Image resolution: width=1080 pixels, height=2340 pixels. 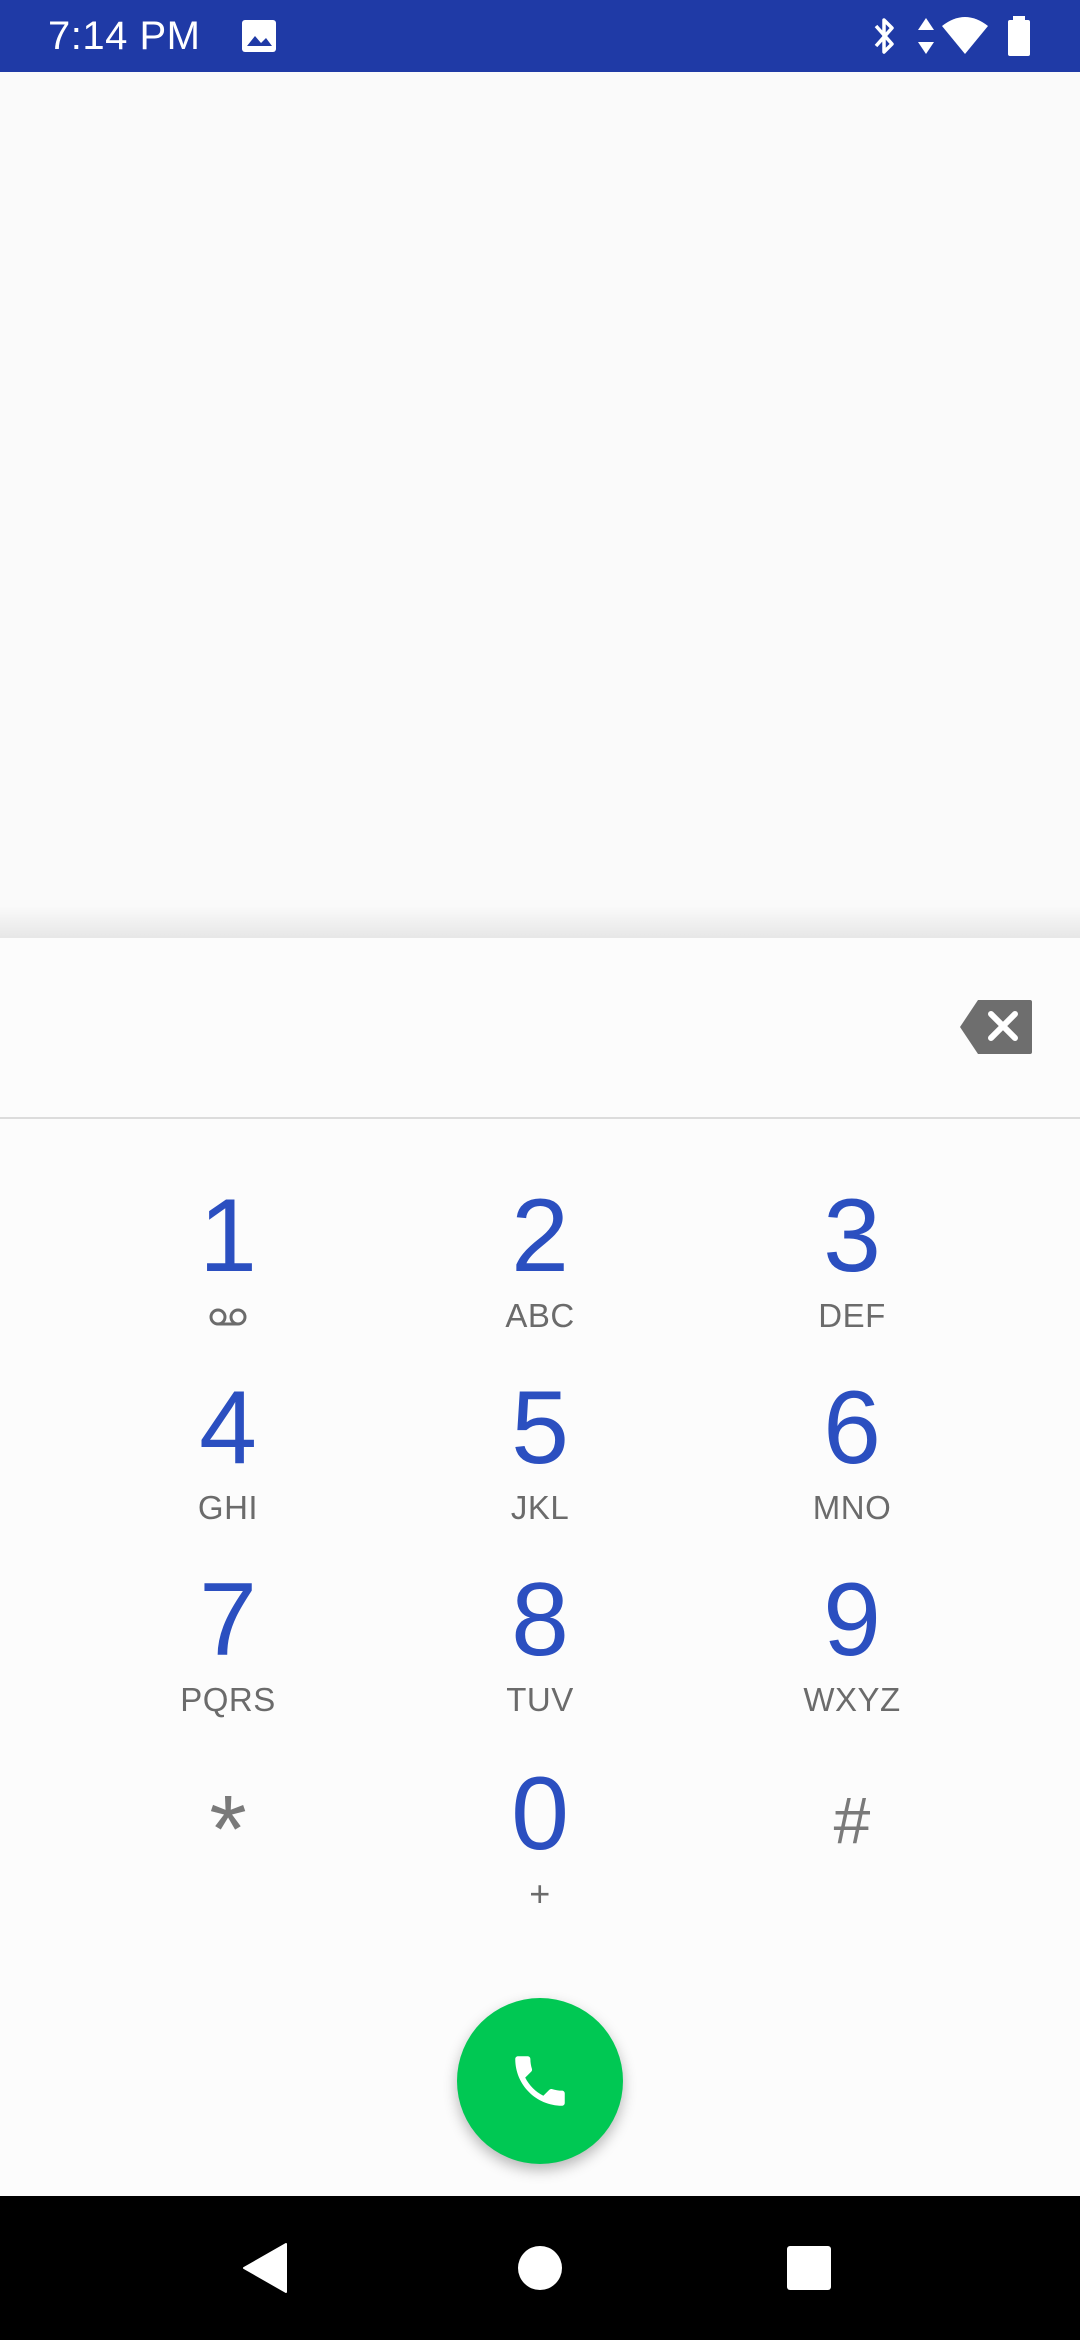 I want to click on key-digit: 7, so click(x=228, y=1620).